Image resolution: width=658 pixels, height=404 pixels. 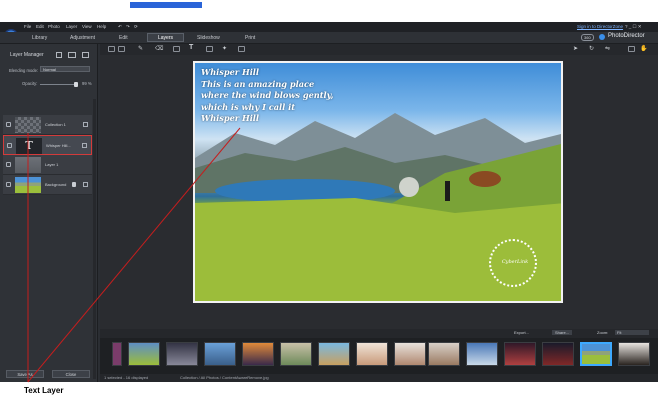 I want to click on text-layer-annotation: Text Layer, so click(x=44, y=390).